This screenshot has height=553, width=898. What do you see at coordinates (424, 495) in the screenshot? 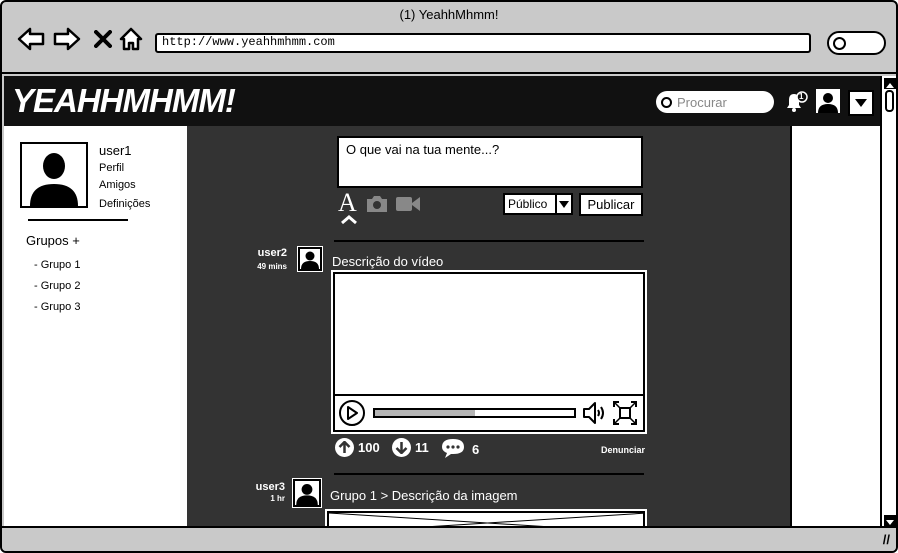
I see `post-title: Grupo 1 > Descrição da imagem` at bounding box center [424, 495].